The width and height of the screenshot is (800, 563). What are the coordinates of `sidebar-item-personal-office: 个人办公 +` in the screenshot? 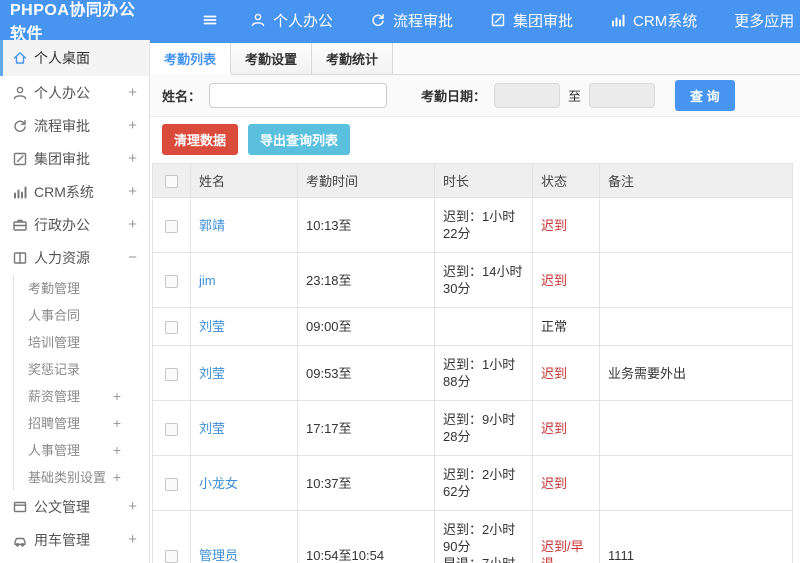 It's located at (74, 92).